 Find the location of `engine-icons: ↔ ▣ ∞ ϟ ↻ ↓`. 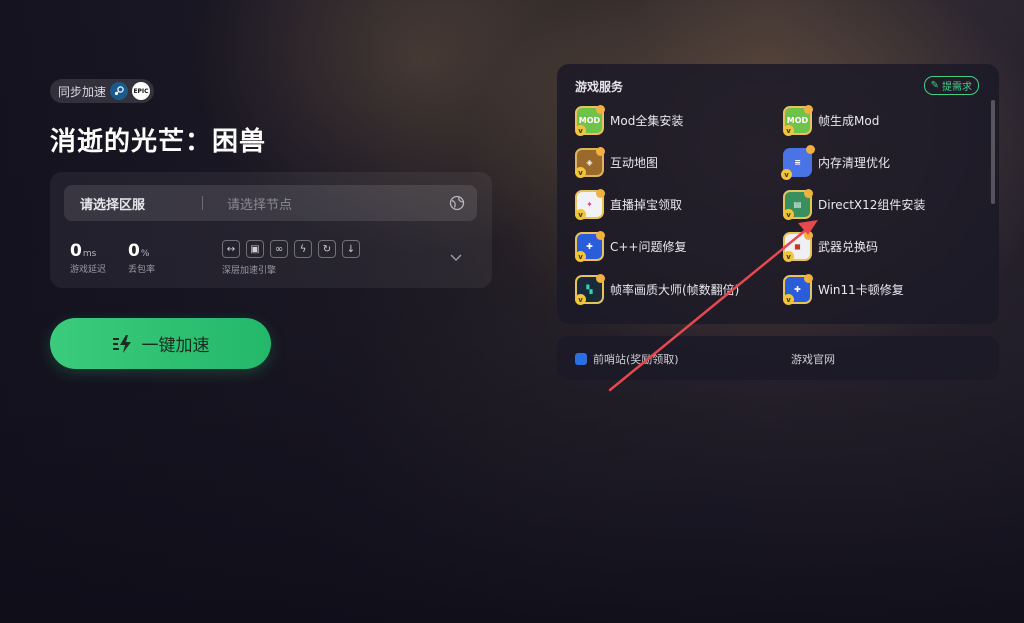

engine-icons: ↔ ▣ ∞ ϟ ↻ ↓ is located at coordinates (291, 249).